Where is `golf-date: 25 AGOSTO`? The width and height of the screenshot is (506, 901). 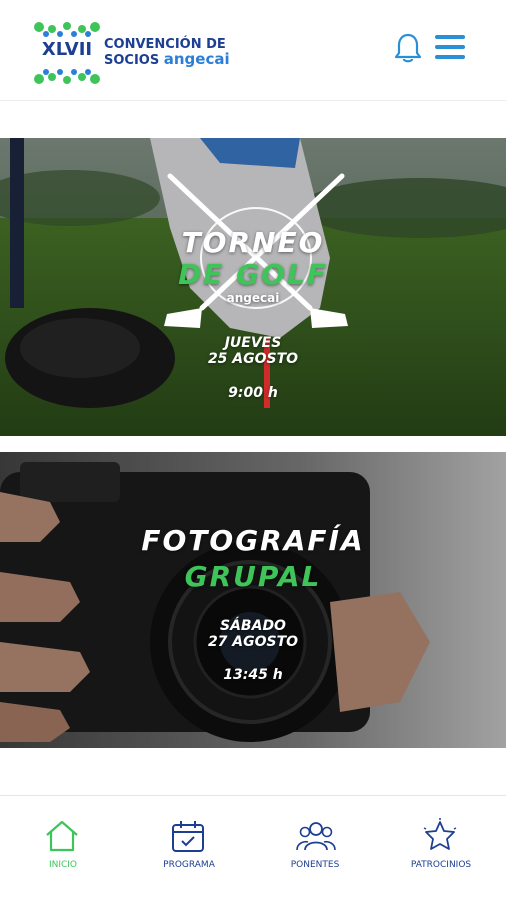 golf-date: 25 AGOSTO is located at coordinates (253, 359).